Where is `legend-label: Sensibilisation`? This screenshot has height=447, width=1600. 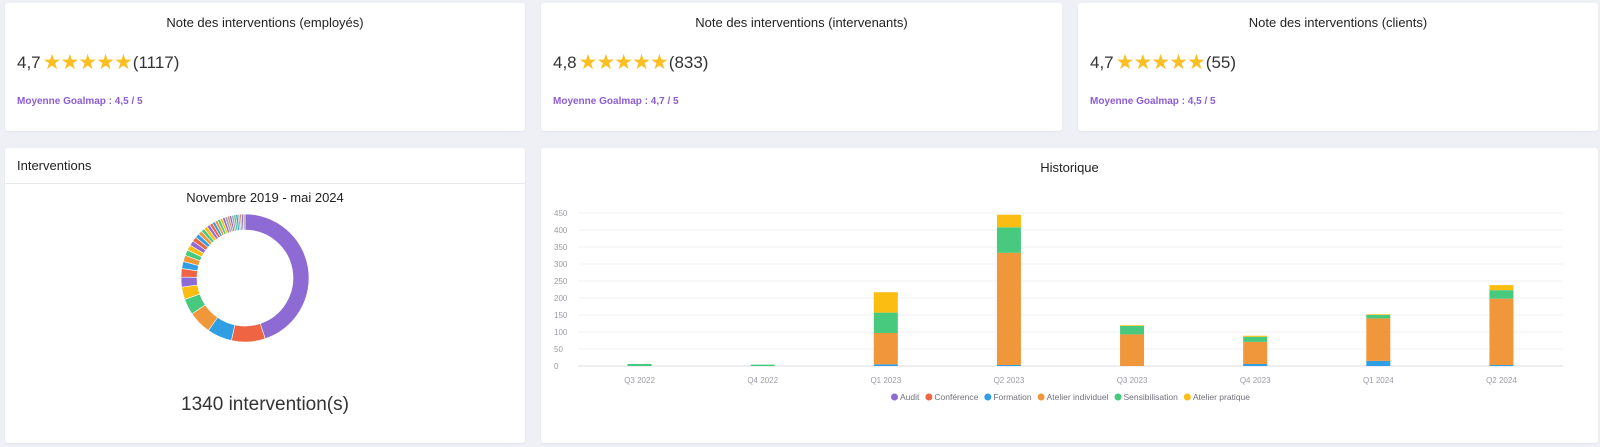 legend-label: Sensibilisation is located at coordinates (1150, 397).